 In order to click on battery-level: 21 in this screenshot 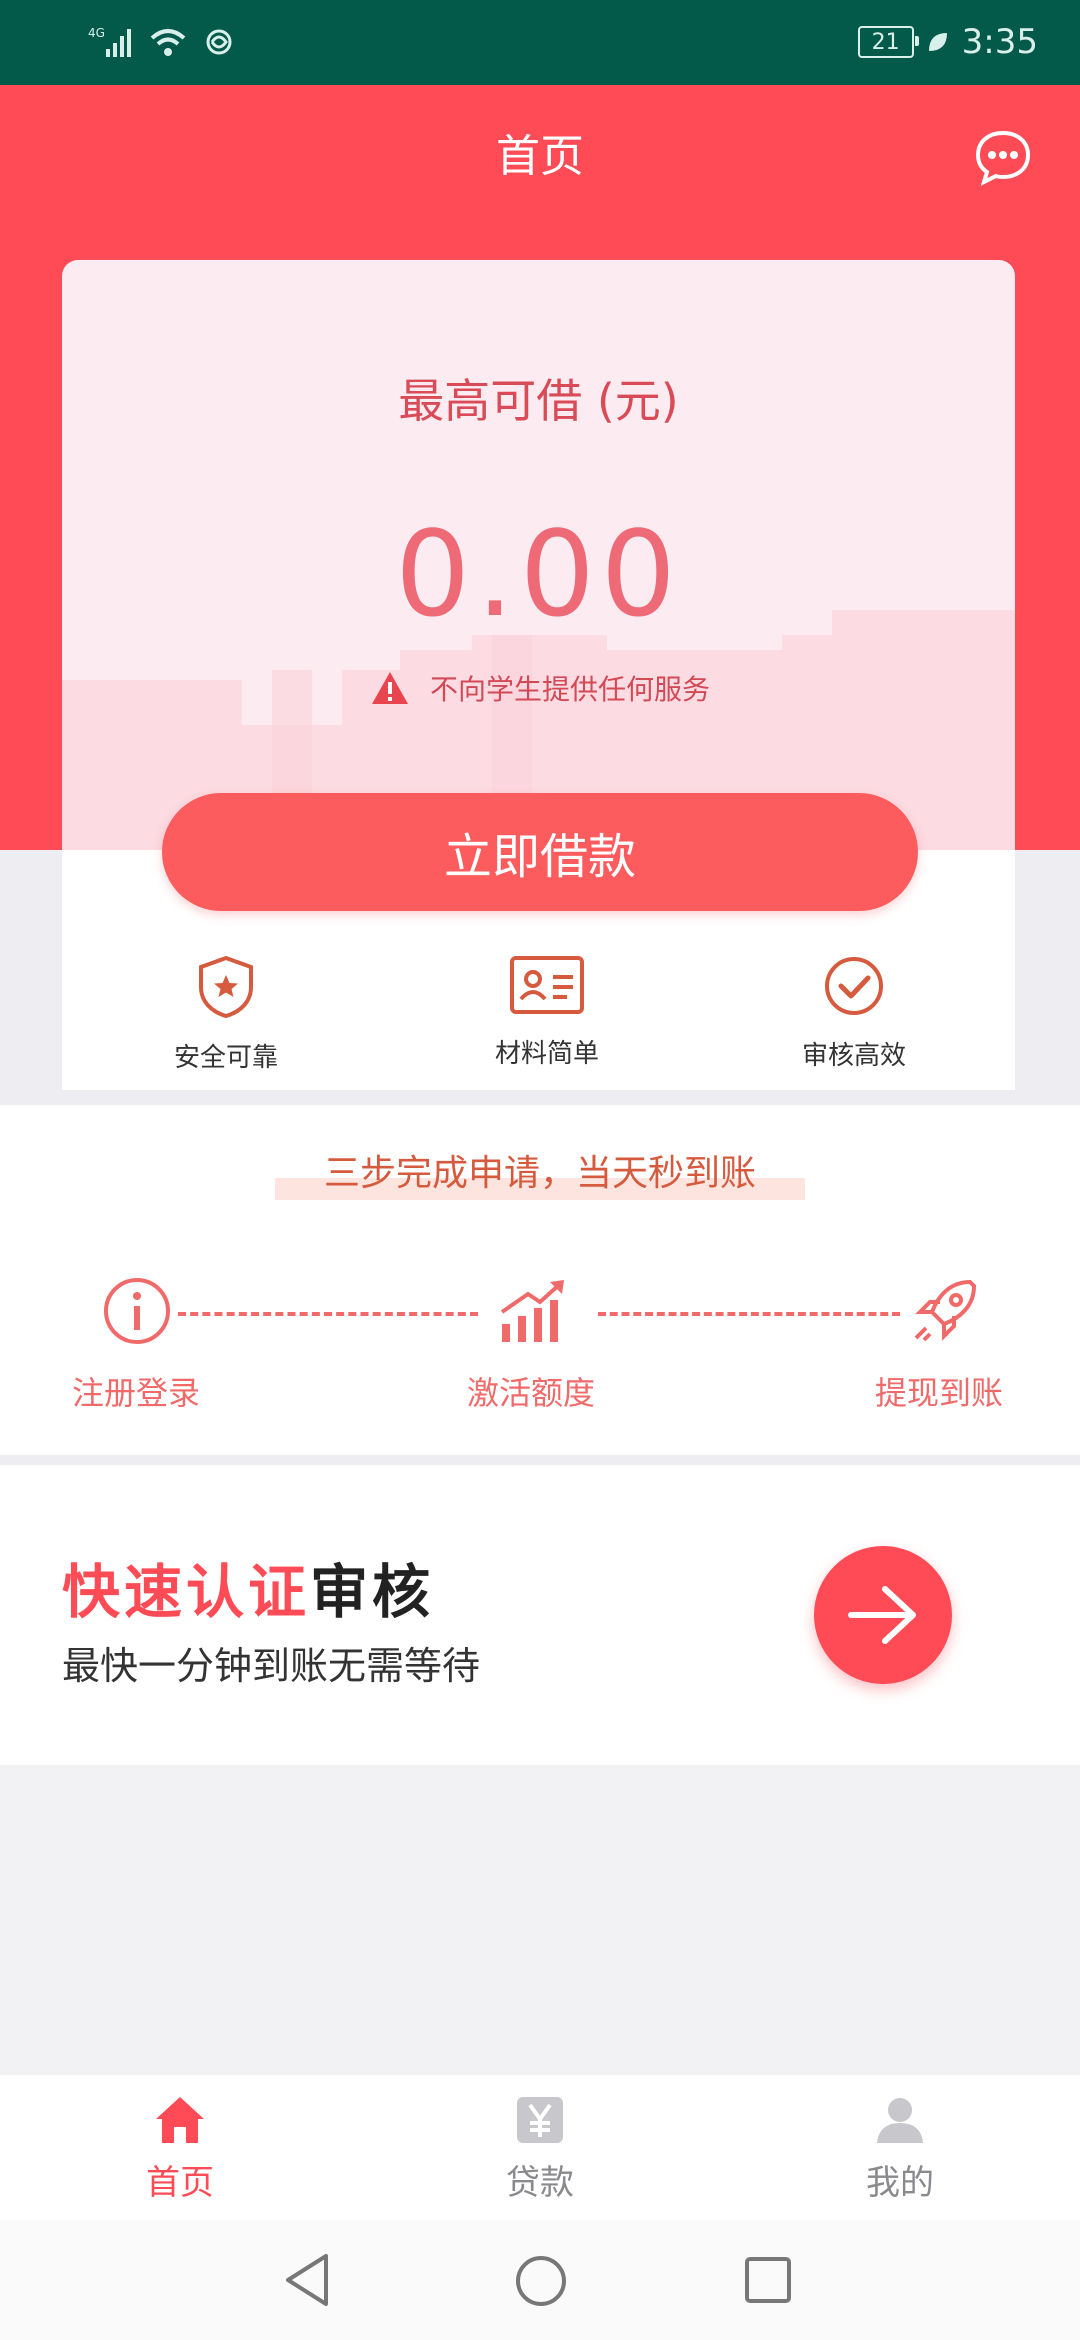, I will do `click(885, 42)`.